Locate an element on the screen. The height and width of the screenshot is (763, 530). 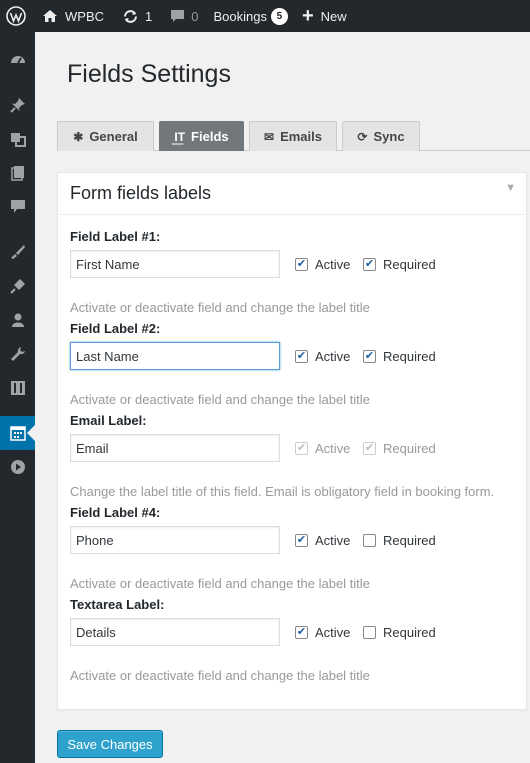
tab-emails-label: Emails is located at coordinates (301, 136).